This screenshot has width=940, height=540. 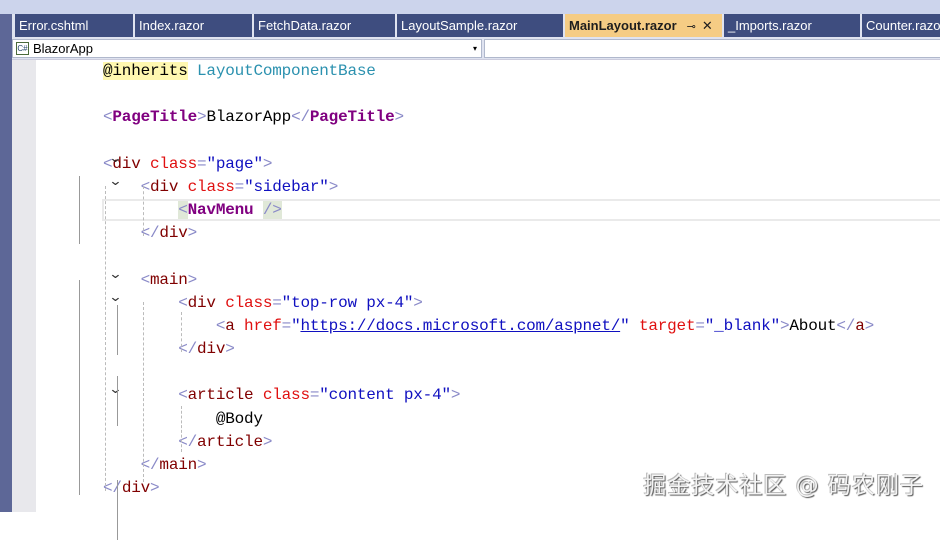 I want to click on tab-label: _Imports.razor, so click(x=770, y=25).